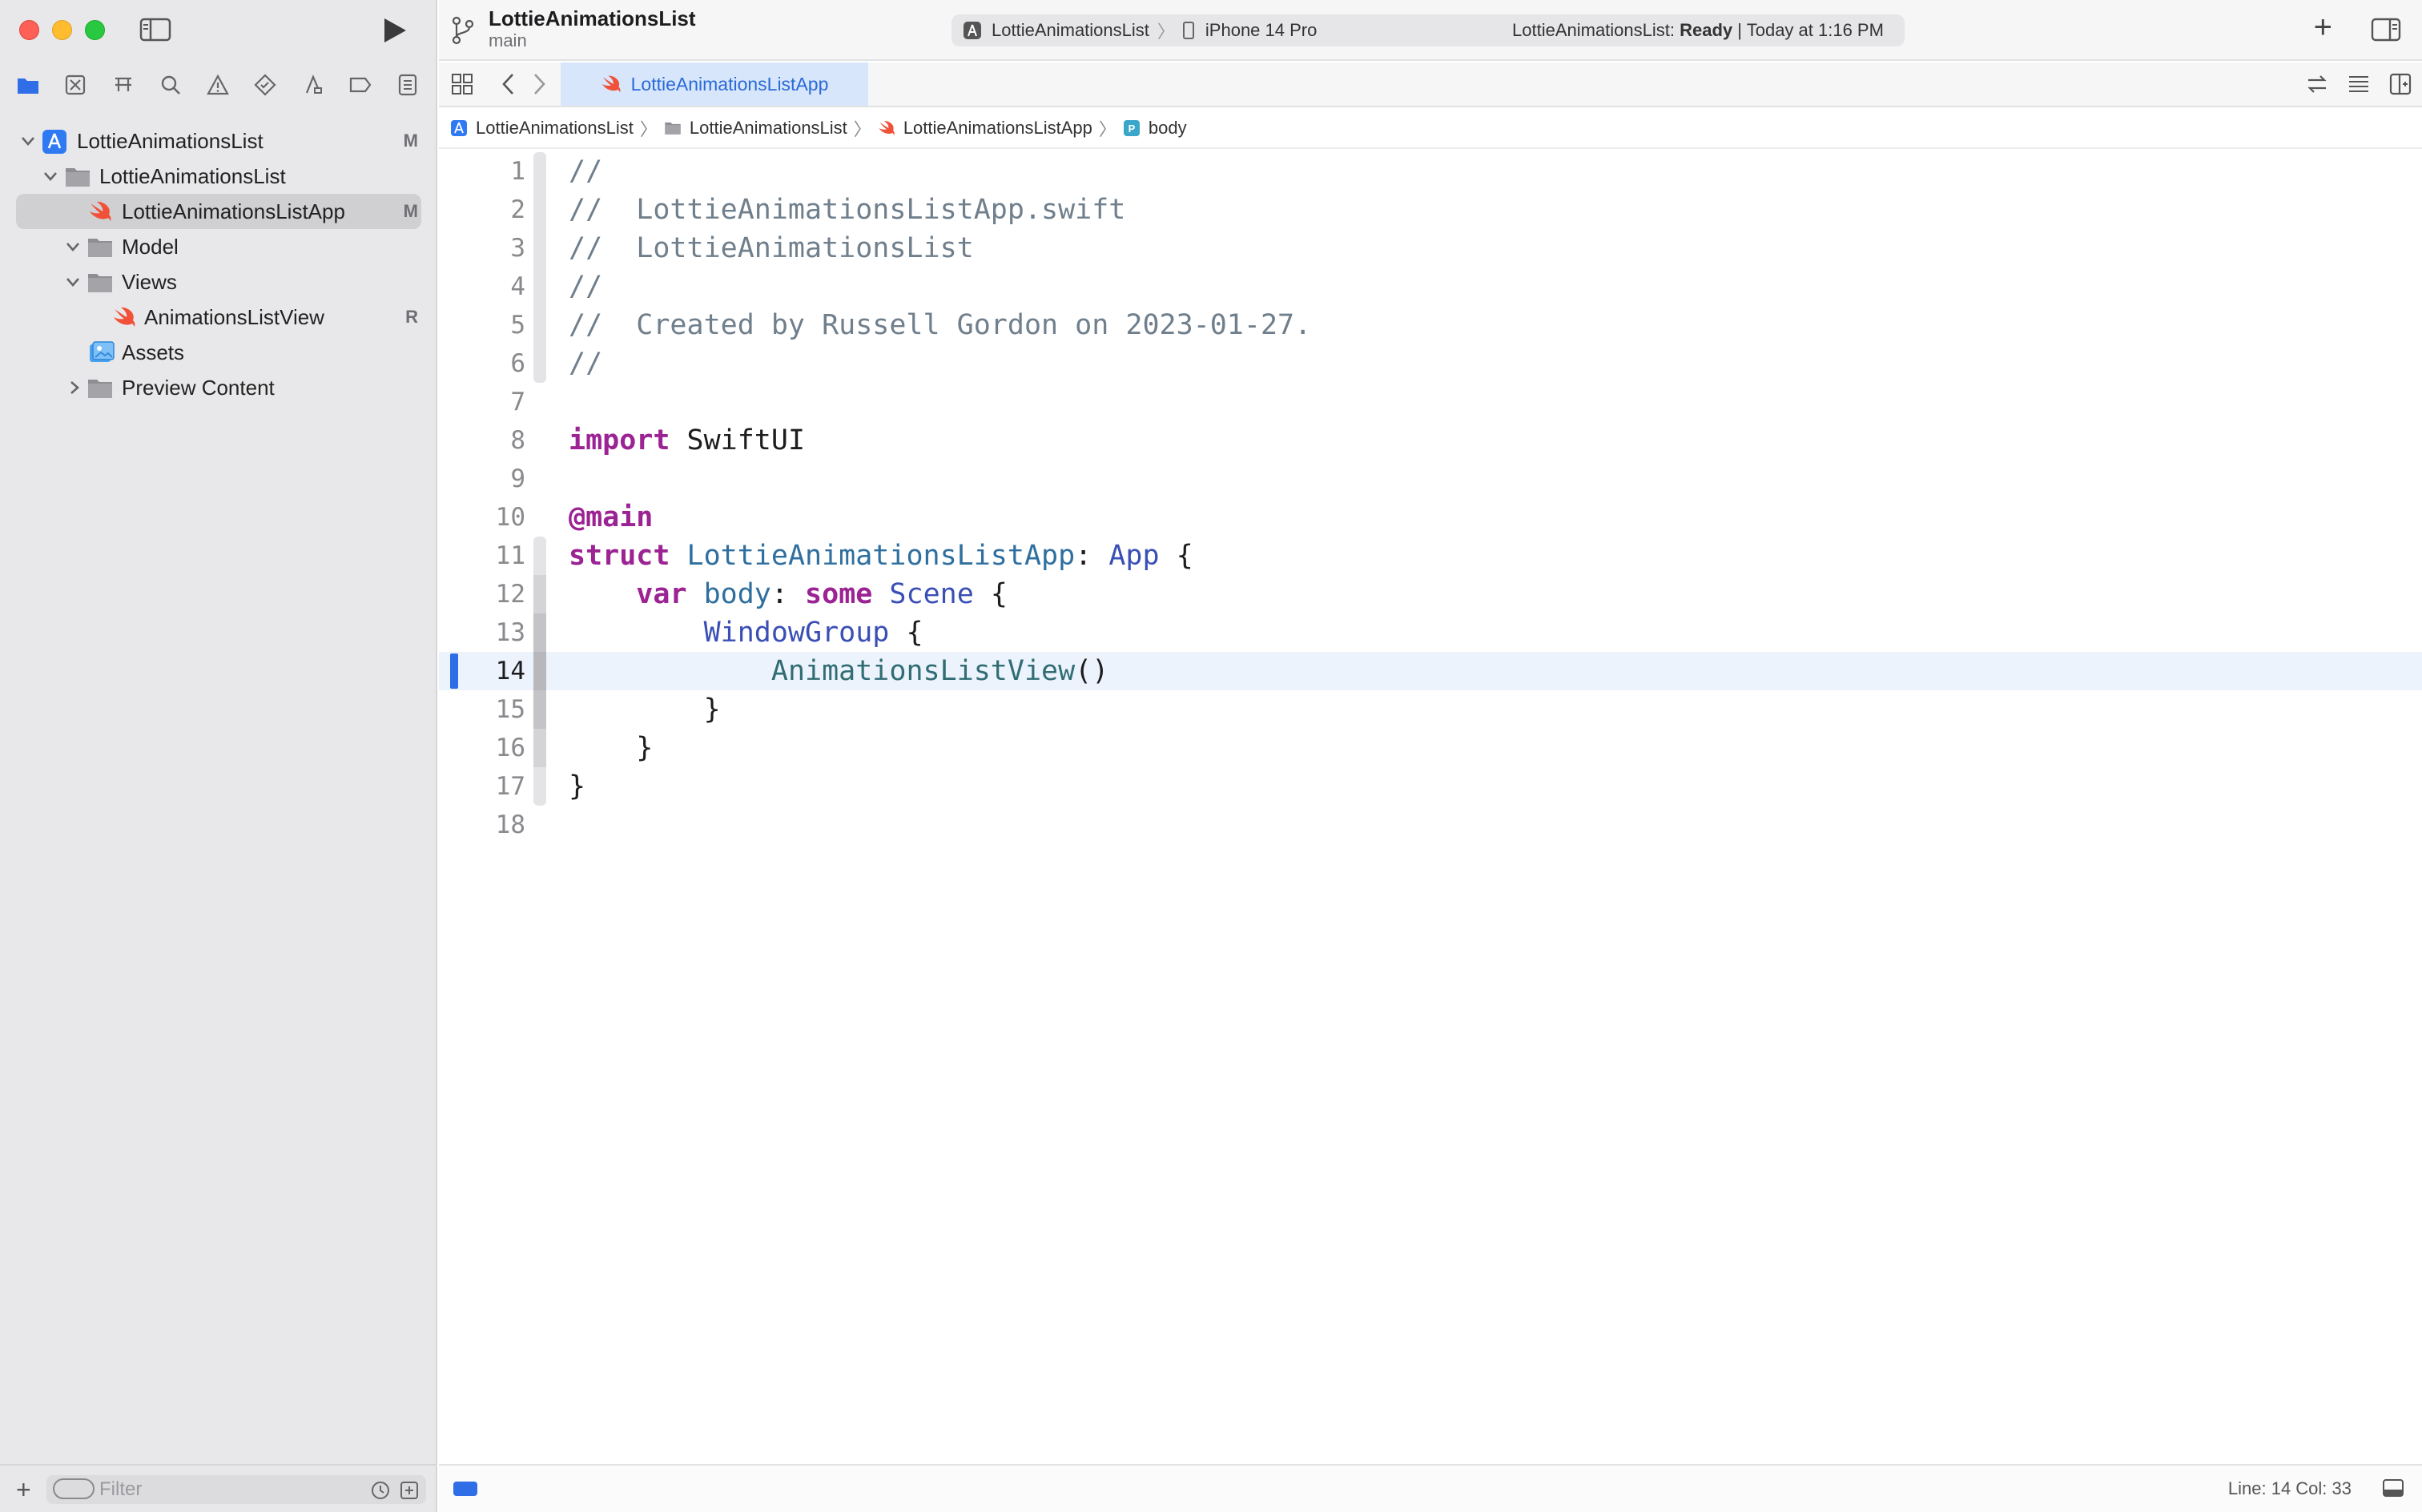  I want to click on close-window-button, so click(29, 30).